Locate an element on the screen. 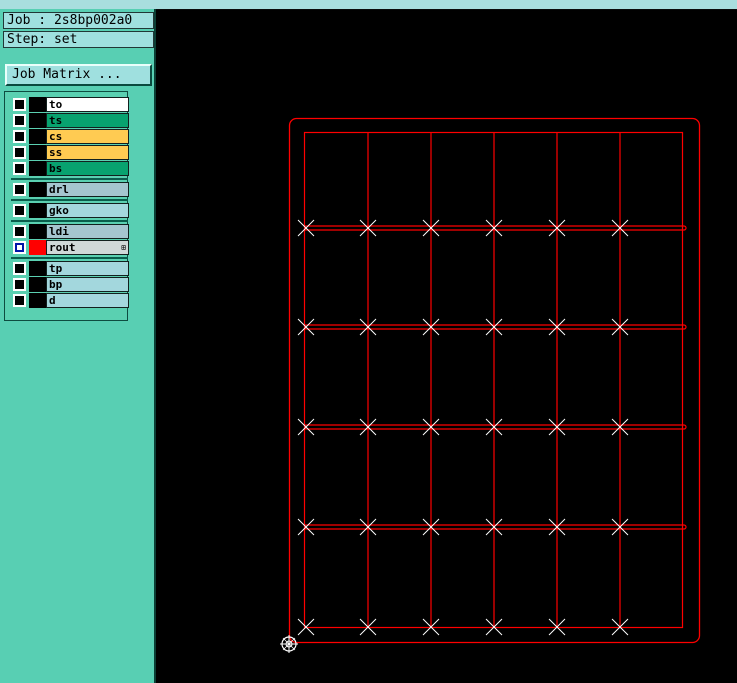  layer-name-ss: ss is located at coordinates (87, 152).